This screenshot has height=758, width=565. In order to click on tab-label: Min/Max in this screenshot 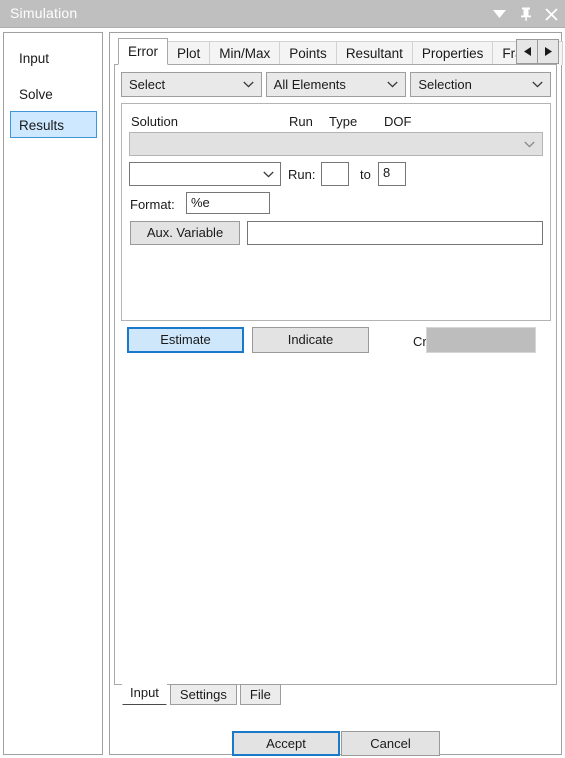, I will do `click(245, 53)`.